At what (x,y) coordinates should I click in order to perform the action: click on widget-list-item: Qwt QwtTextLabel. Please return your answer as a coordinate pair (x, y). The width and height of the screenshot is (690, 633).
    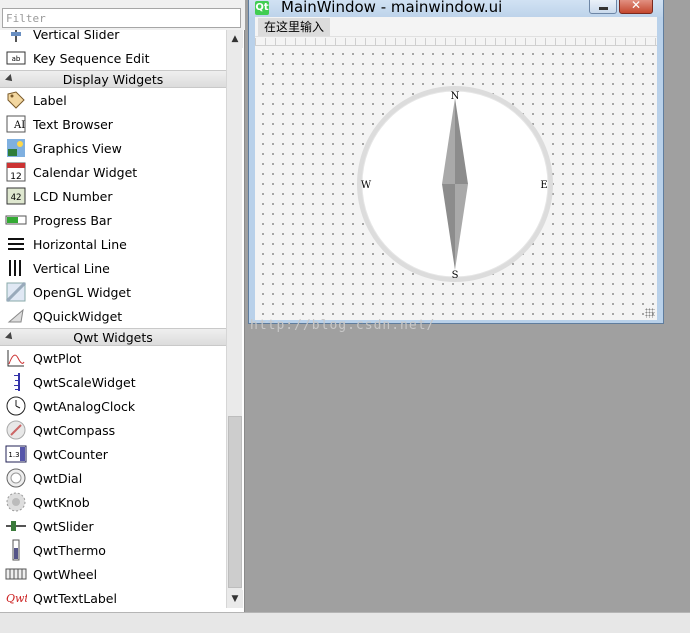
    Looking at the image, I should click on (113, 597).